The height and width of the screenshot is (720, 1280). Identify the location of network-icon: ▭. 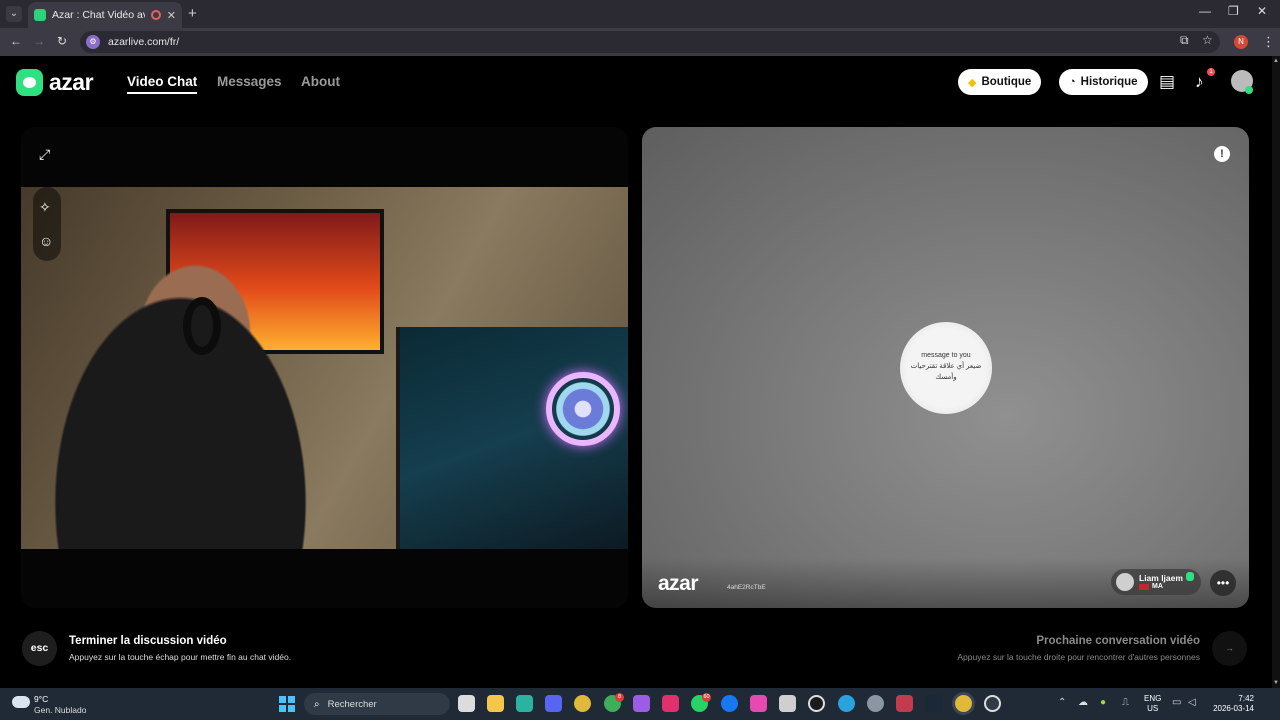
(1176, 702).